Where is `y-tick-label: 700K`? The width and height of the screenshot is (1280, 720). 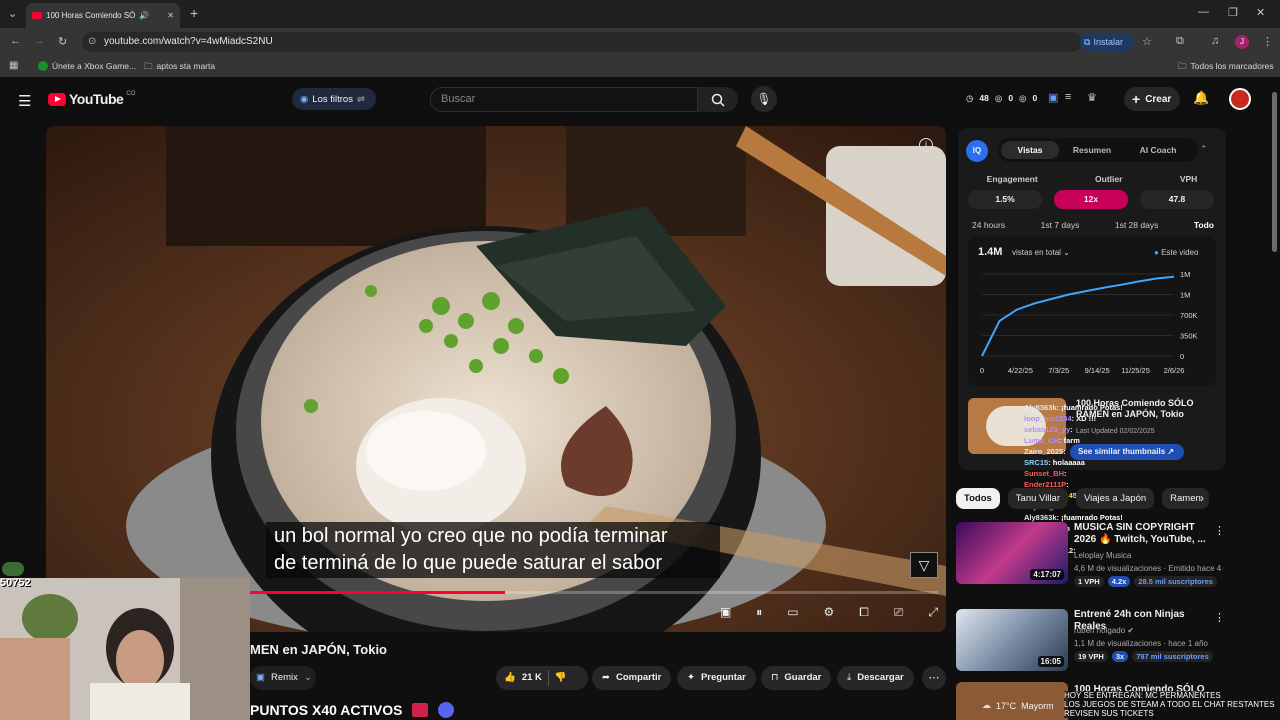 y-tick-label: 700K is located at coordinates (1189, 315).